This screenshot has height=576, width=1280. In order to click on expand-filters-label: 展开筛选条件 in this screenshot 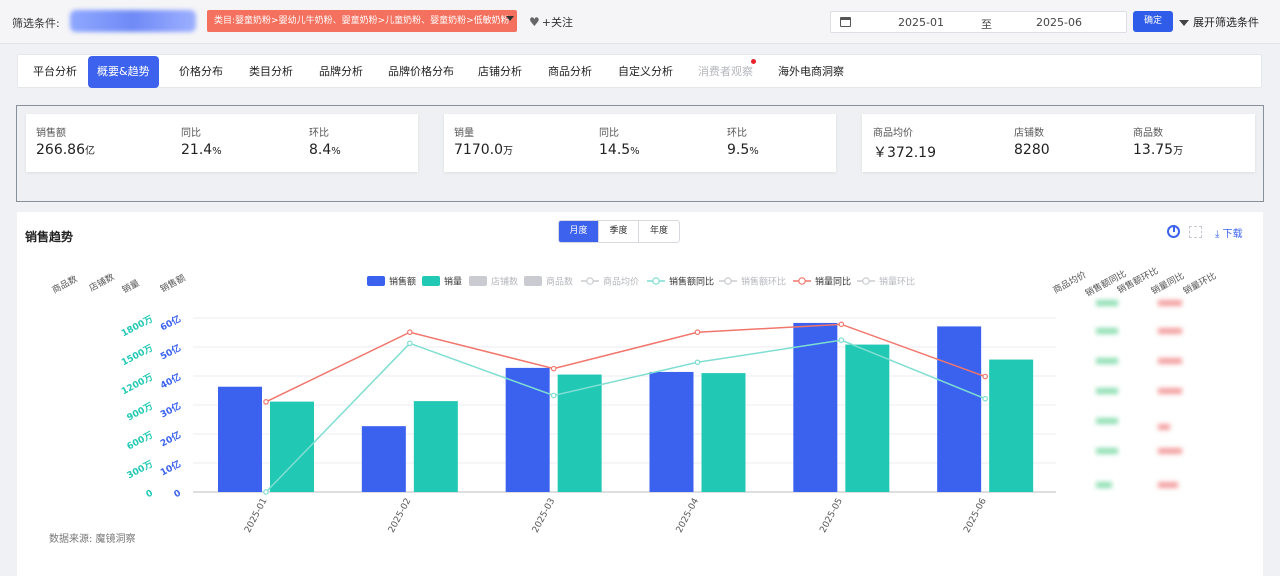, I will do `click(1226, 22)`.